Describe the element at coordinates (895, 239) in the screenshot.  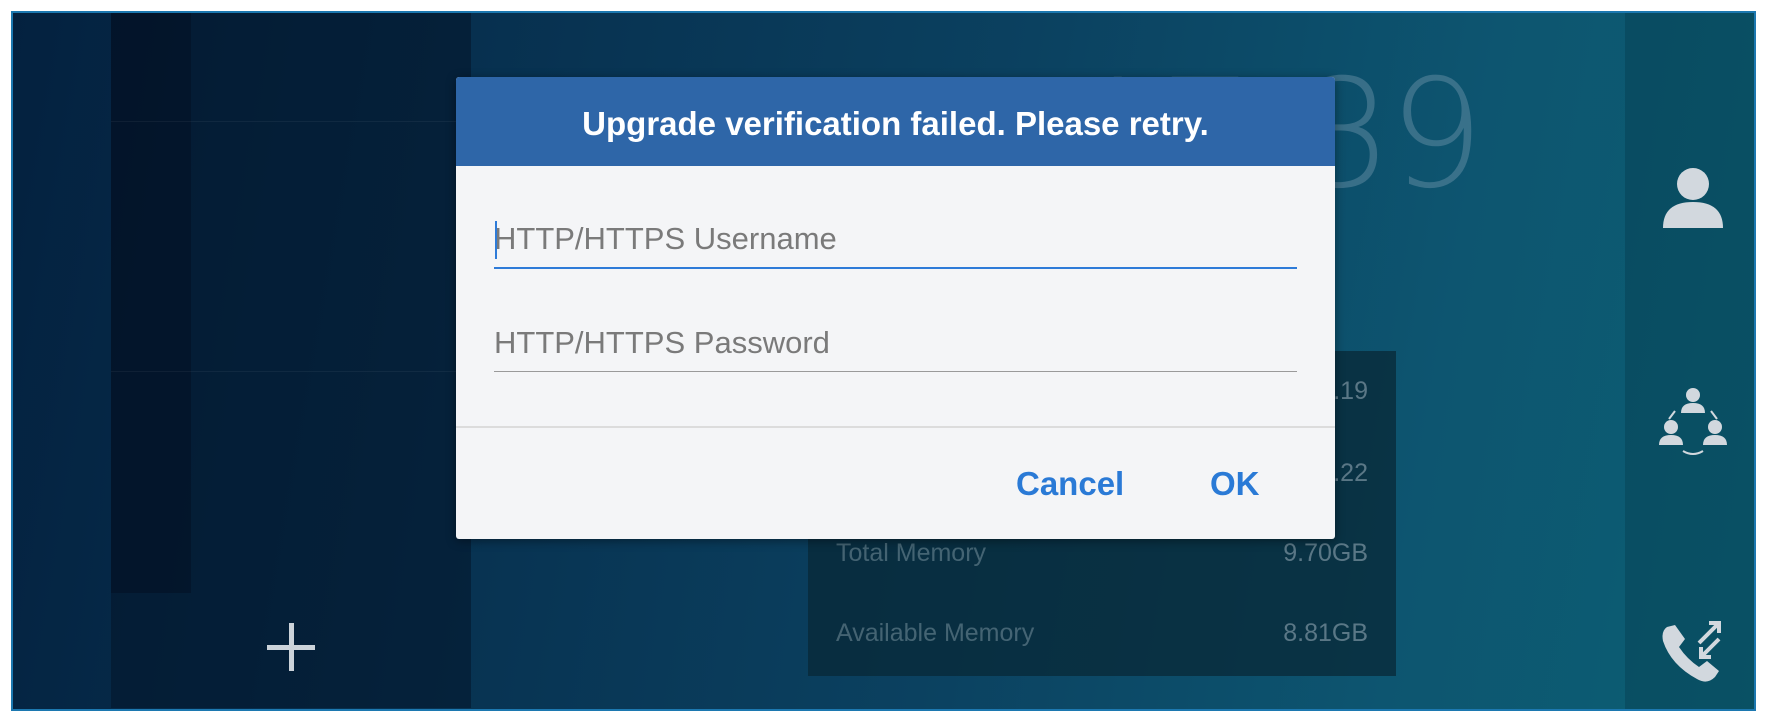
I see `username-field` at that location.